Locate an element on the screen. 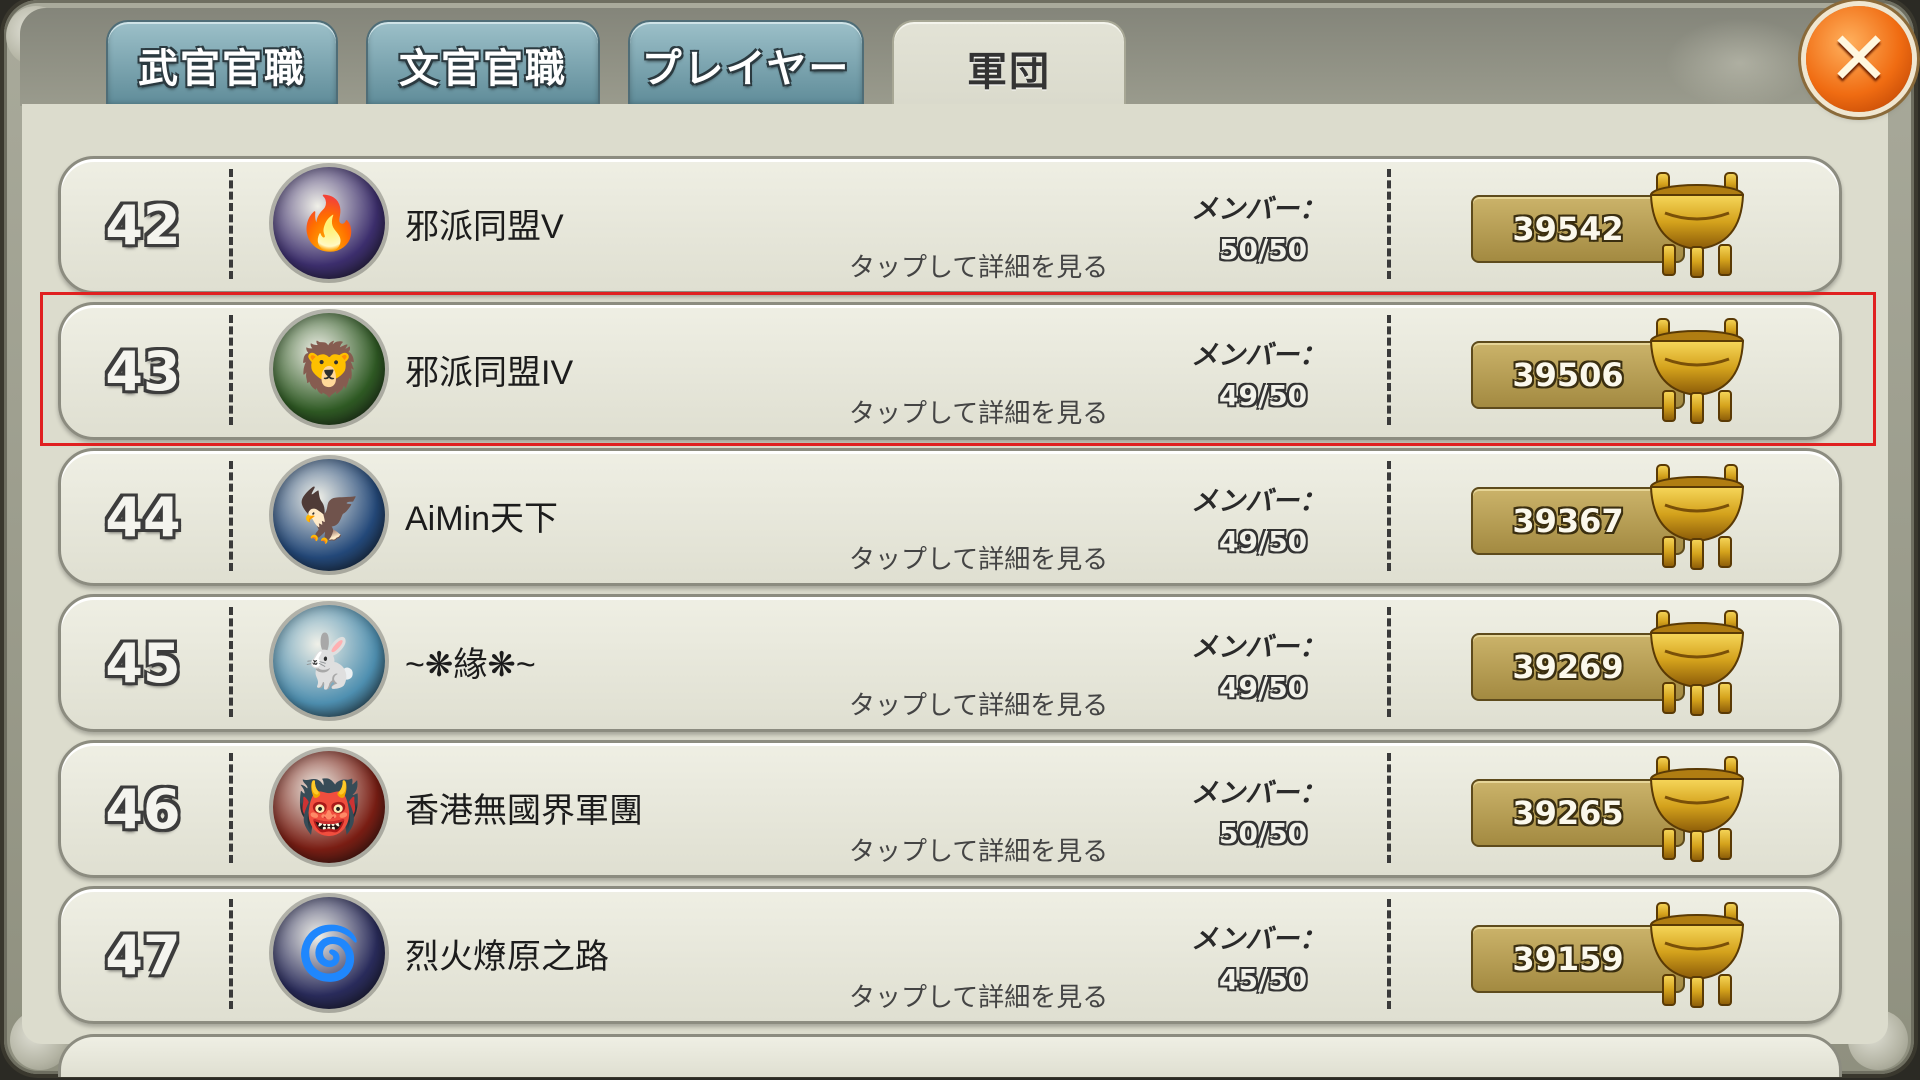 The width and height of the screenshot is (1920, 1080). close-icon: ✕ is located at coordinates (1858, 59).